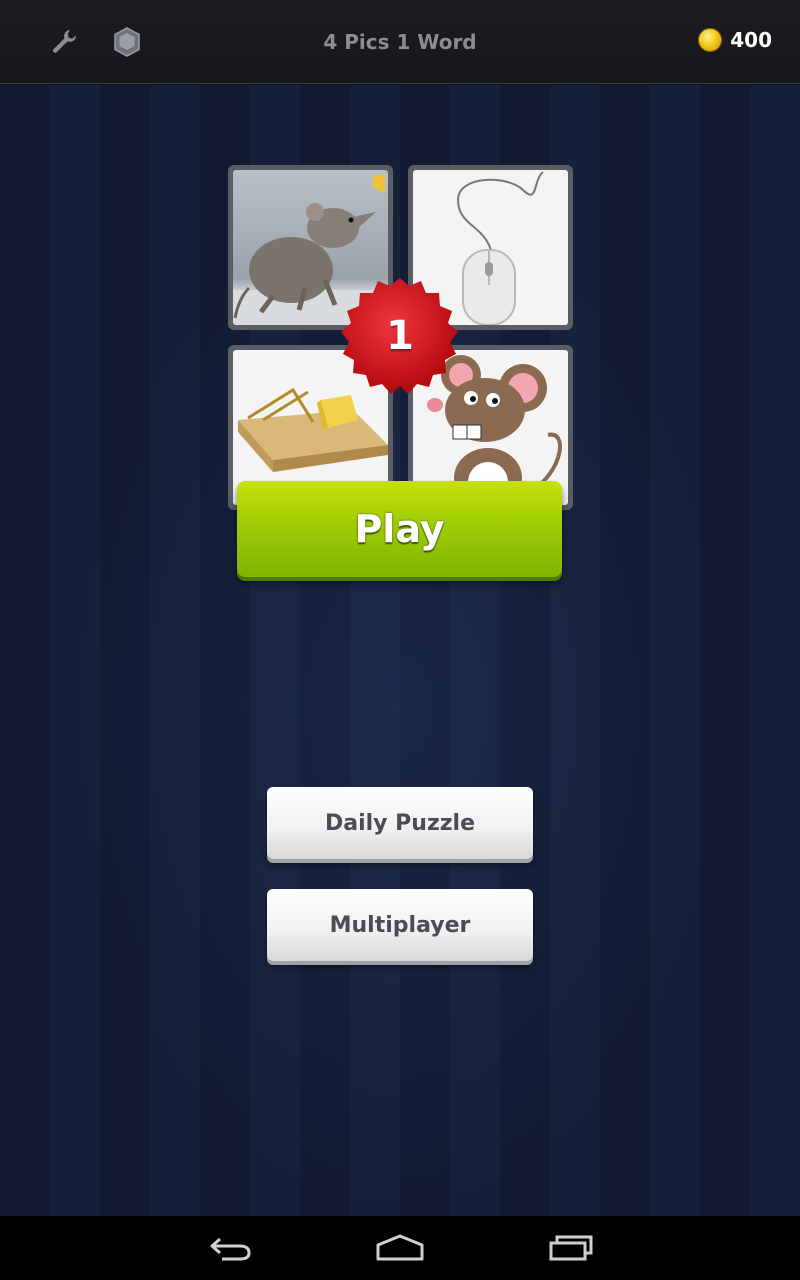 This screenshot has height=1280, width=800. Describe the element at coordinates (751, 40) in the screenshot. I see `coin-count: 400` at that location.